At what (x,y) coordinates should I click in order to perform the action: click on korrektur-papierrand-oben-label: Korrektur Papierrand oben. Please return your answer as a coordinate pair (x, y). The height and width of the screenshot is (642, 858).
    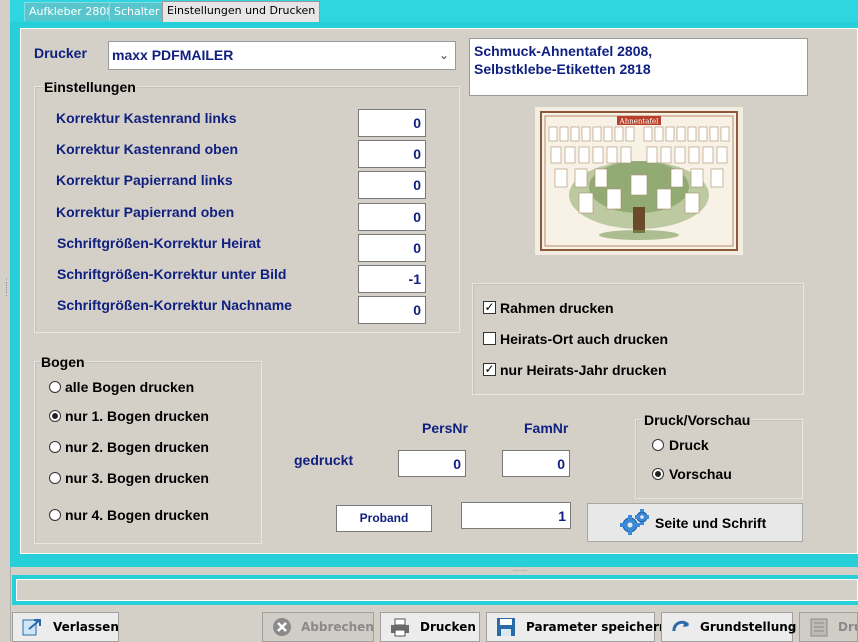
    Looking at the image, I should click on (145, 212).